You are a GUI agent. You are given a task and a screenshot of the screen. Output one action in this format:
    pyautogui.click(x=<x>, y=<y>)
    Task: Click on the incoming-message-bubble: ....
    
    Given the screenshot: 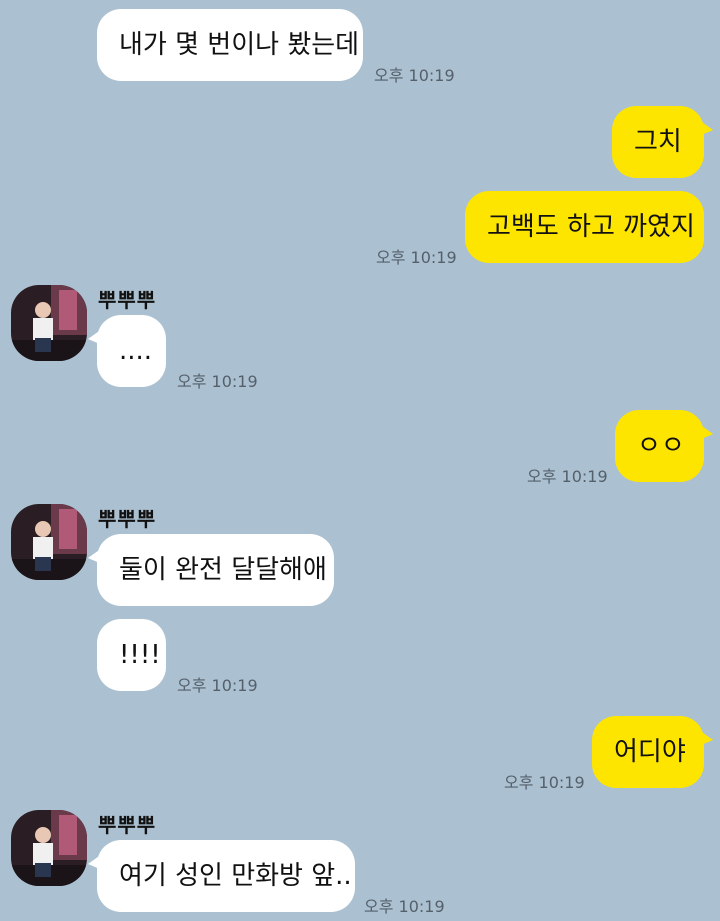 What is the action you would take?
    pyautogui.click(x=127, y=351)
    